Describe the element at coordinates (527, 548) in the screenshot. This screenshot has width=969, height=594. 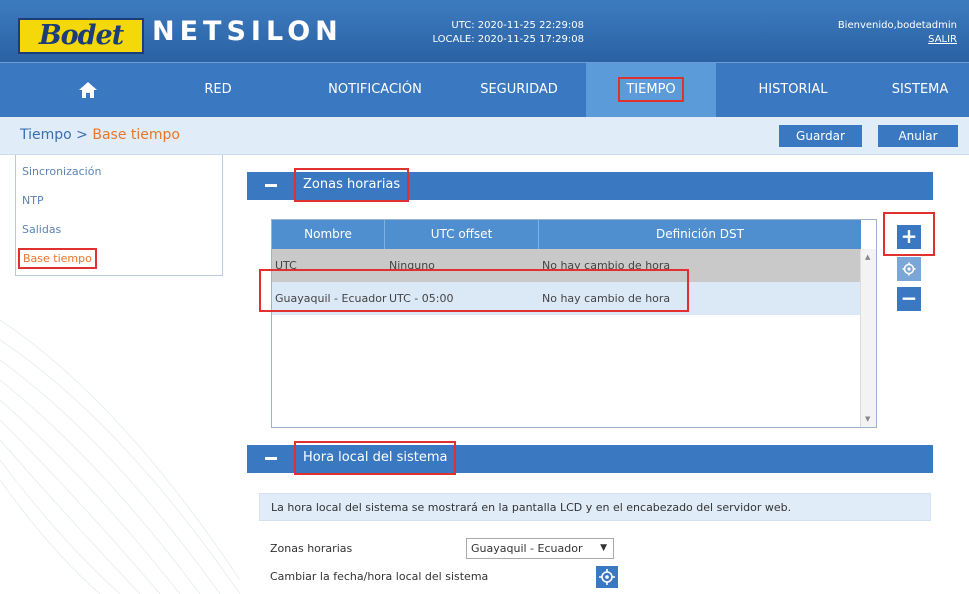
I see `timezone-select-value: Guayaquil - Ecuador` at that location.